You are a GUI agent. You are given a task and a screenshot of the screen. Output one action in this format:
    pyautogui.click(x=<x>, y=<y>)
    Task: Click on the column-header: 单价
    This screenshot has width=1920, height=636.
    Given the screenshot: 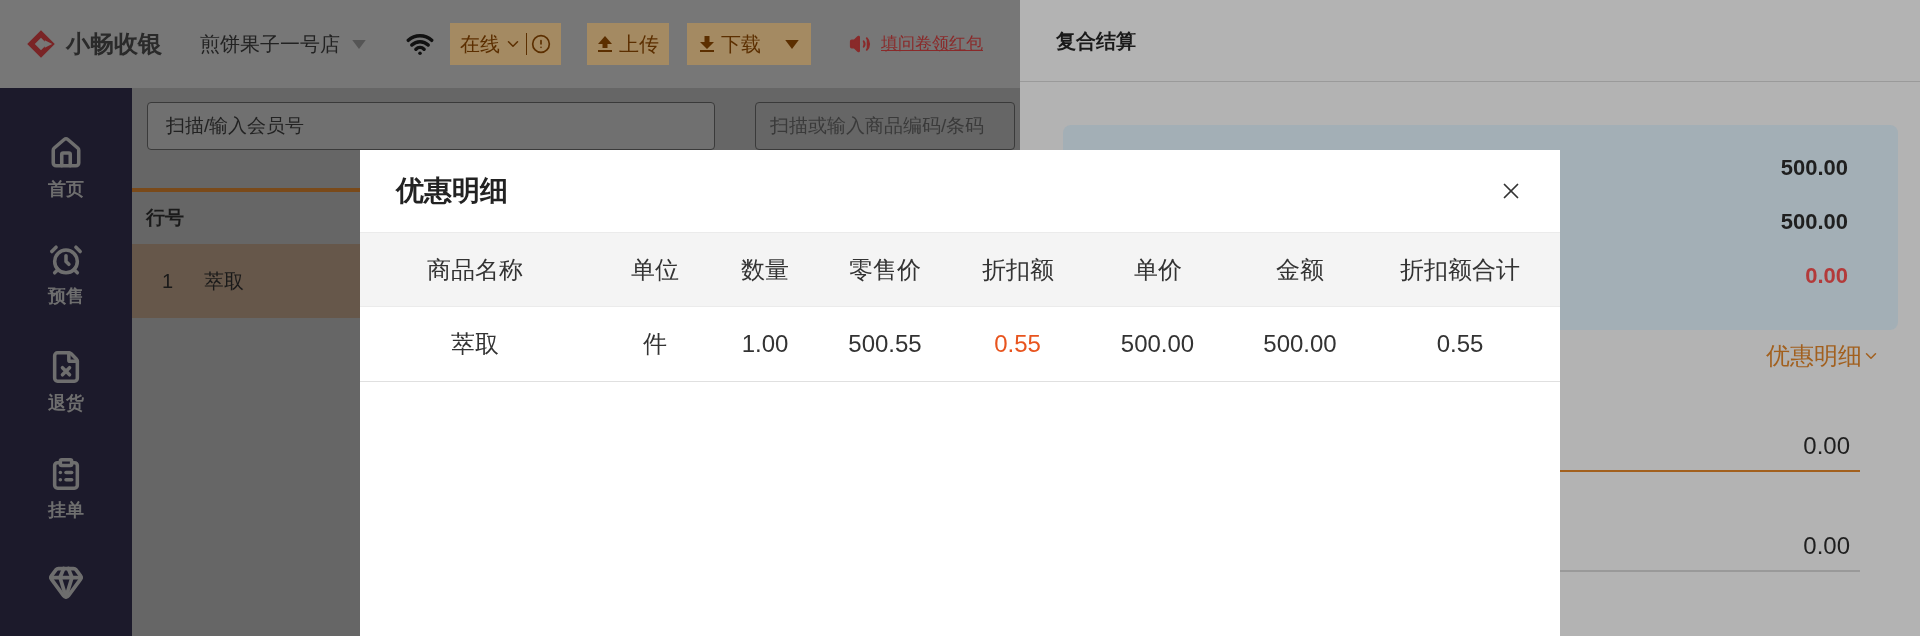 What is the action you would take?
    pyautogui.click(x=1157, y=269)
    